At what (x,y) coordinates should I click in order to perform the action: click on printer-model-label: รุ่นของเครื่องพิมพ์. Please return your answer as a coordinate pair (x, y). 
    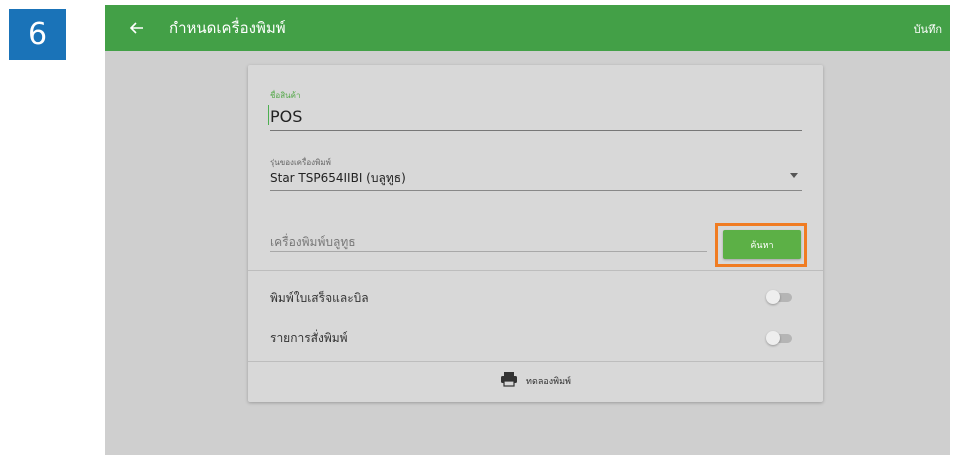
    Looking at the image, I should click on (300, 162).